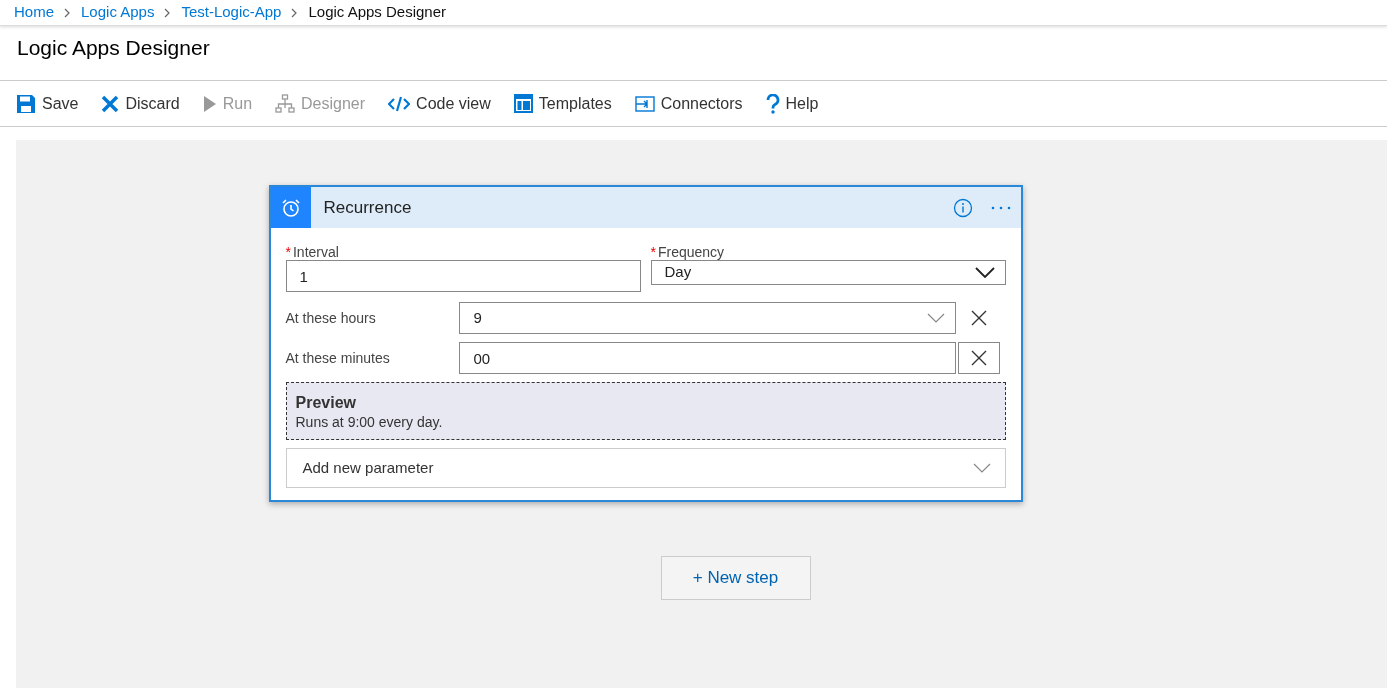 The width and height of the screenshot is (1387, 688). I want to click on field-label: *Interval, so click(312, 252).